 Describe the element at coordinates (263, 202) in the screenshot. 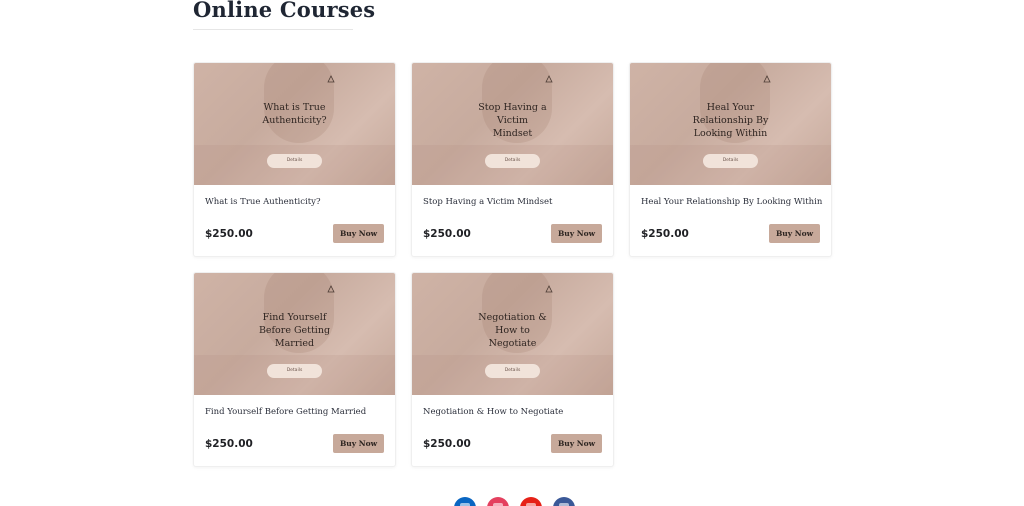

I see `course-title-link: What is True Authenticity?` at that location.